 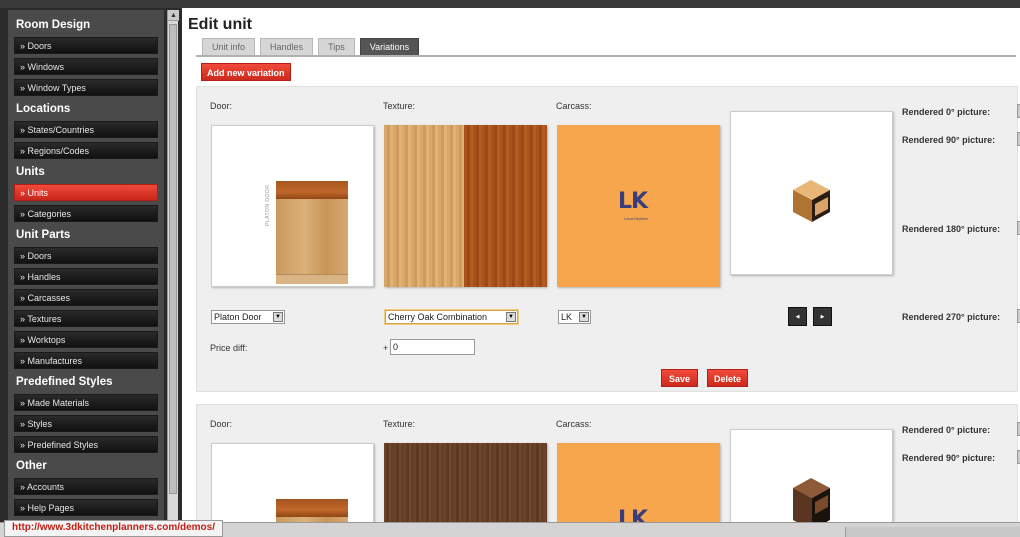 I want to click on price-sign: +, so click(x=386, y=348).